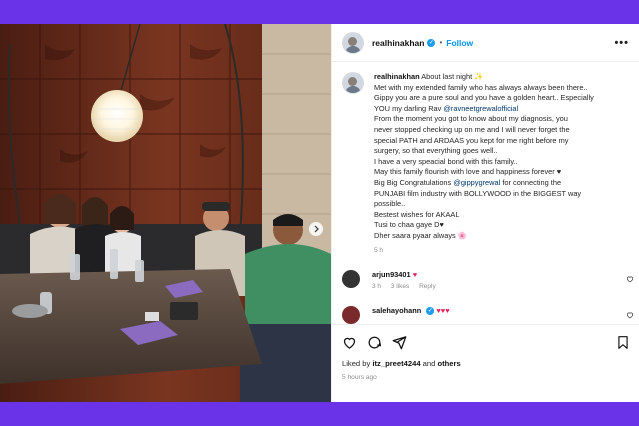 The width and height of the screenshot is (639, 426). I want to click on caption-line: Big Big Congratulations, so click(413, 182).